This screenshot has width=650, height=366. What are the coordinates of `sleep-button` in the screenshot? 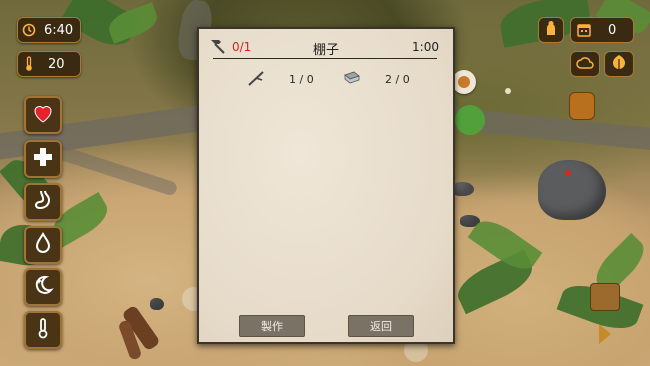 It's located at (43, 287).